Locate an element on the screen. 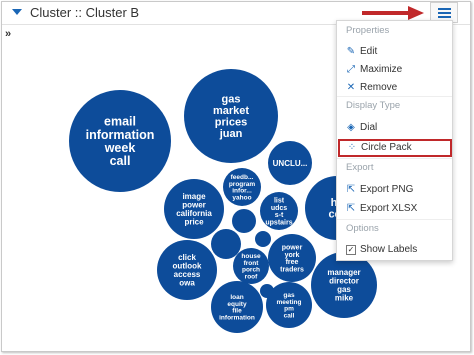 This screenshot has width=474, height=355. cluster-circle: manager director gas mike is located at coordinates (344, 285).